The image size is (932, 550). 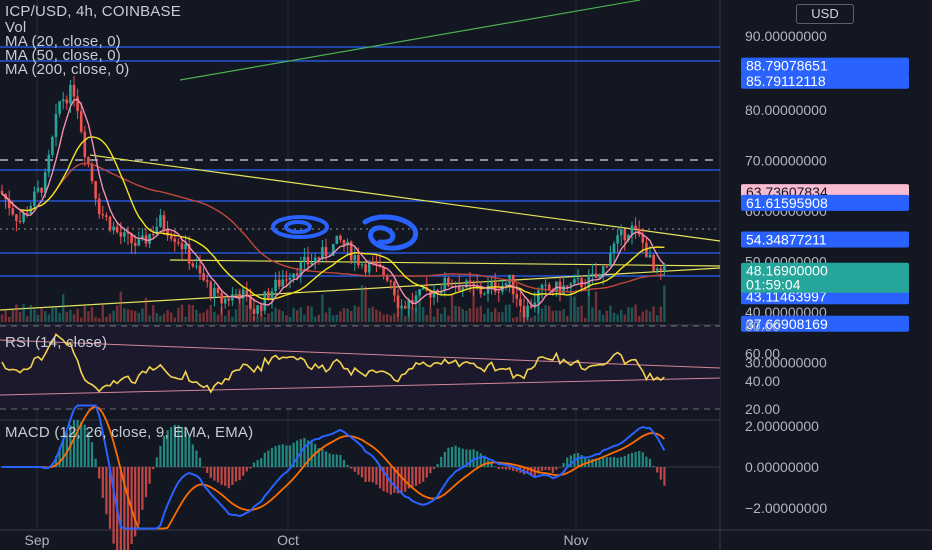 What do you see at coordinates (786, 240) in the screenshot?
I see `price-tag-label: 54.34877211` at bounding box center [786, 240].